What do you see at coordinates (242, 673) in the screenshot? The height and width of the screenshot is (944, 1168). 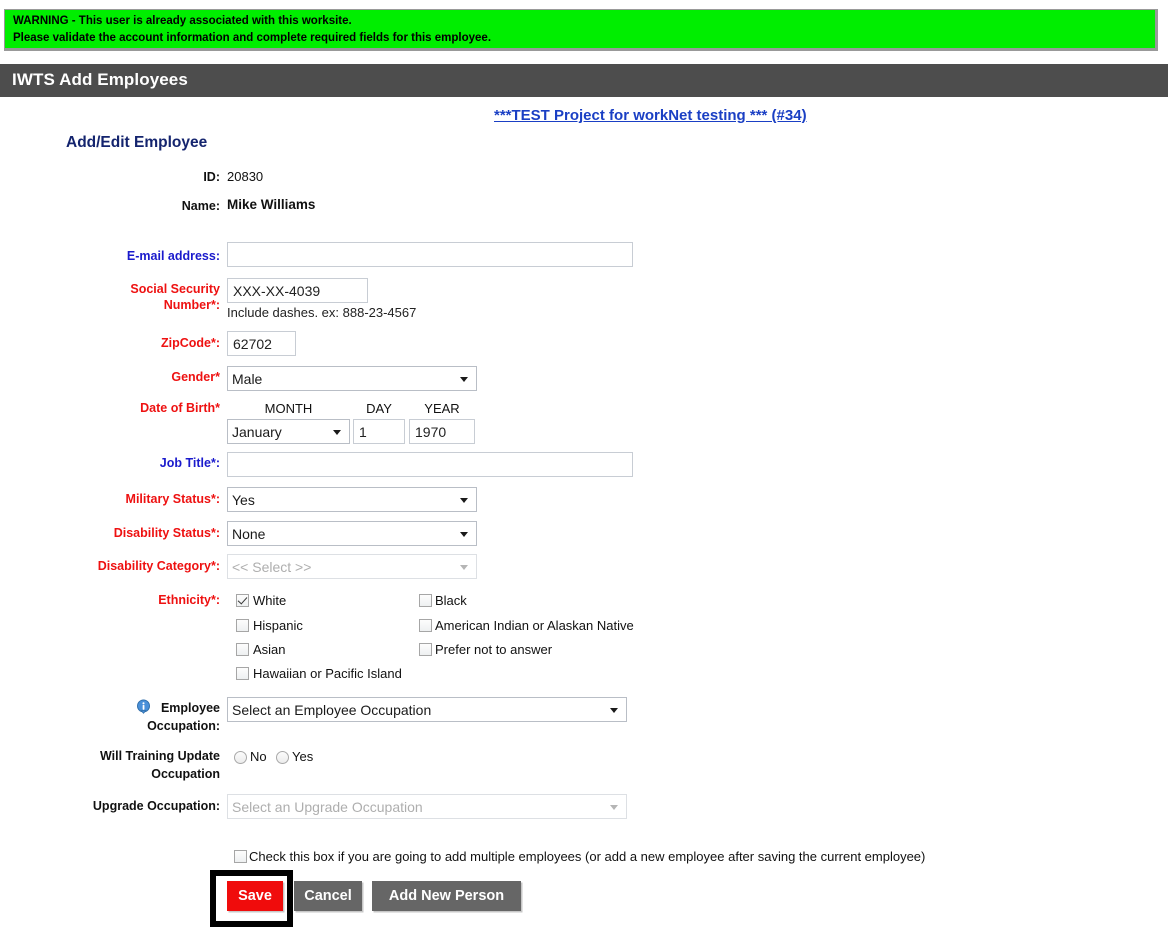 I see `ethnicity-checkbox-hawaiian` at bounding box center [242, 673].